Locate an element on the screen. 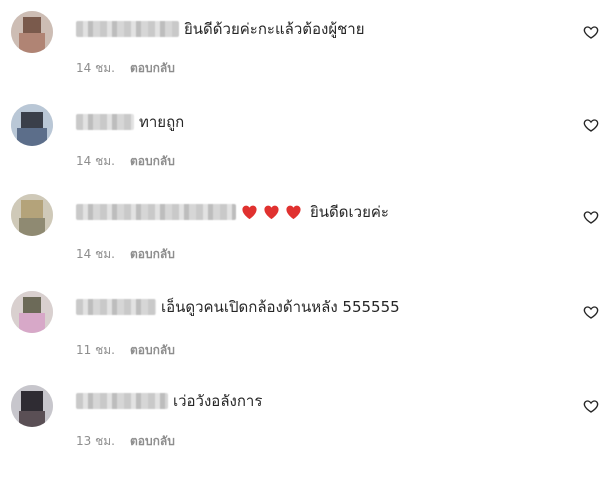 Image resolution: width=610 pixels, height=479 pixels. comment-line: เอ็นดูวคนเปิดกล้องด้านหลัง 555555 is located at coordinates (238, 307).